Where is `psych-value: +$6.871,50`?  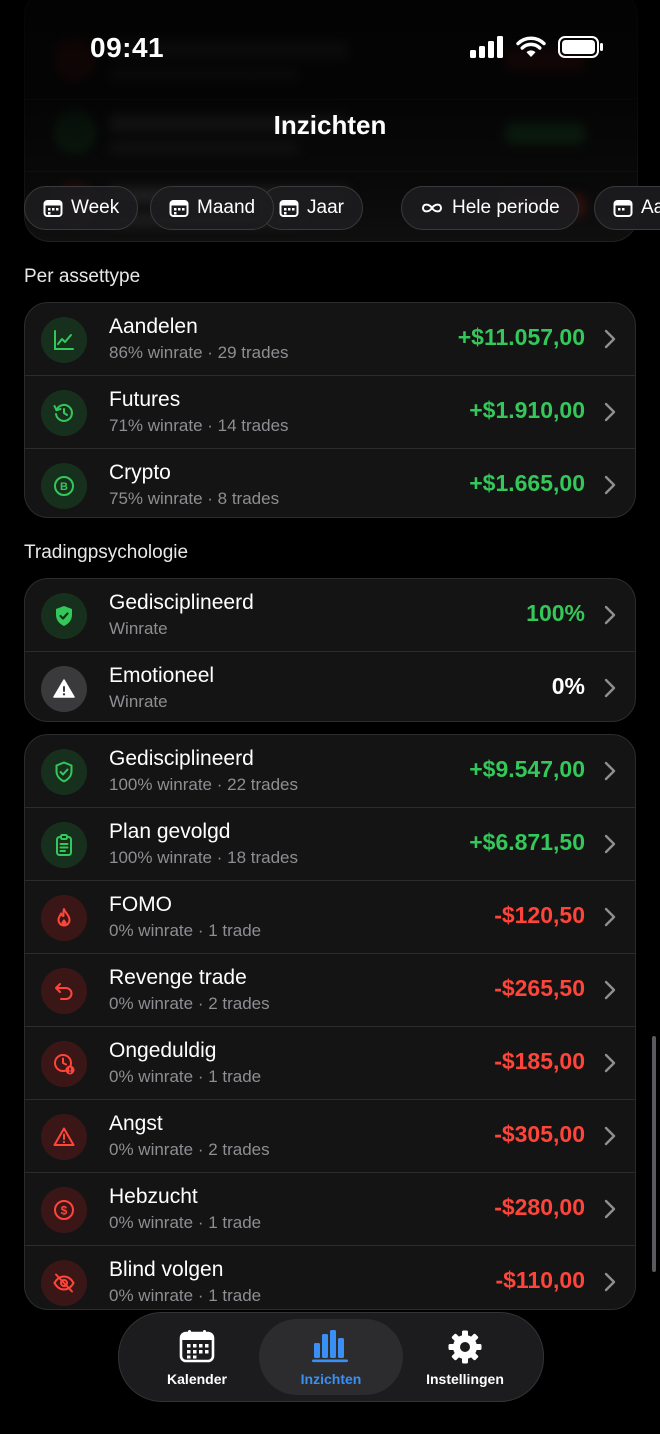 psych-value: +$6.871,50 is located at coordinates (527, 842).